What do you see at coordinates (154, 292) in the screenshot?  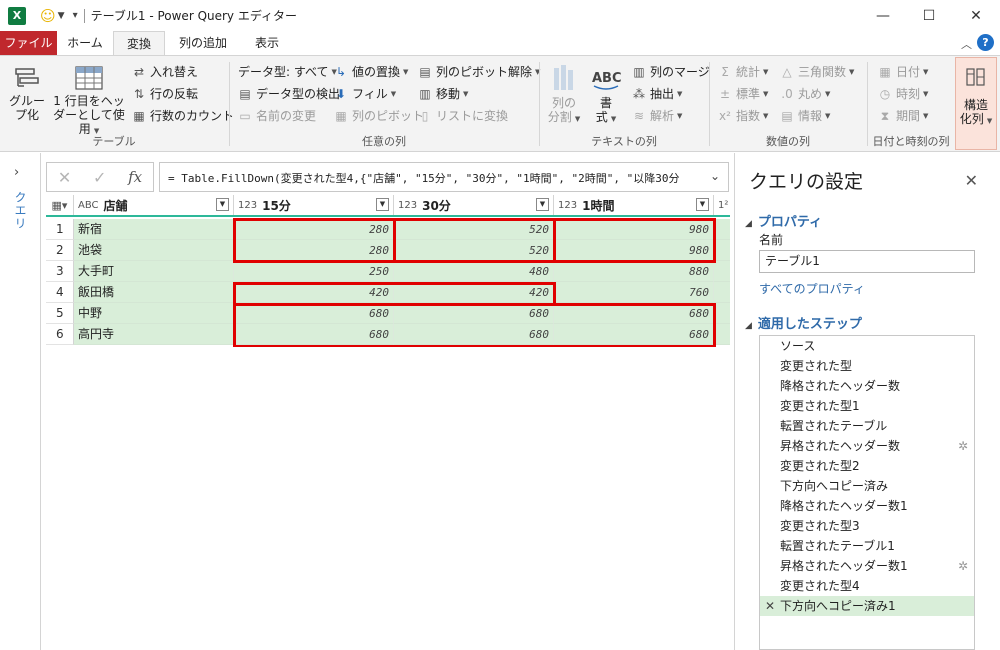 I see `cell-store: 飯田橋` at bounding box center [154, 292].